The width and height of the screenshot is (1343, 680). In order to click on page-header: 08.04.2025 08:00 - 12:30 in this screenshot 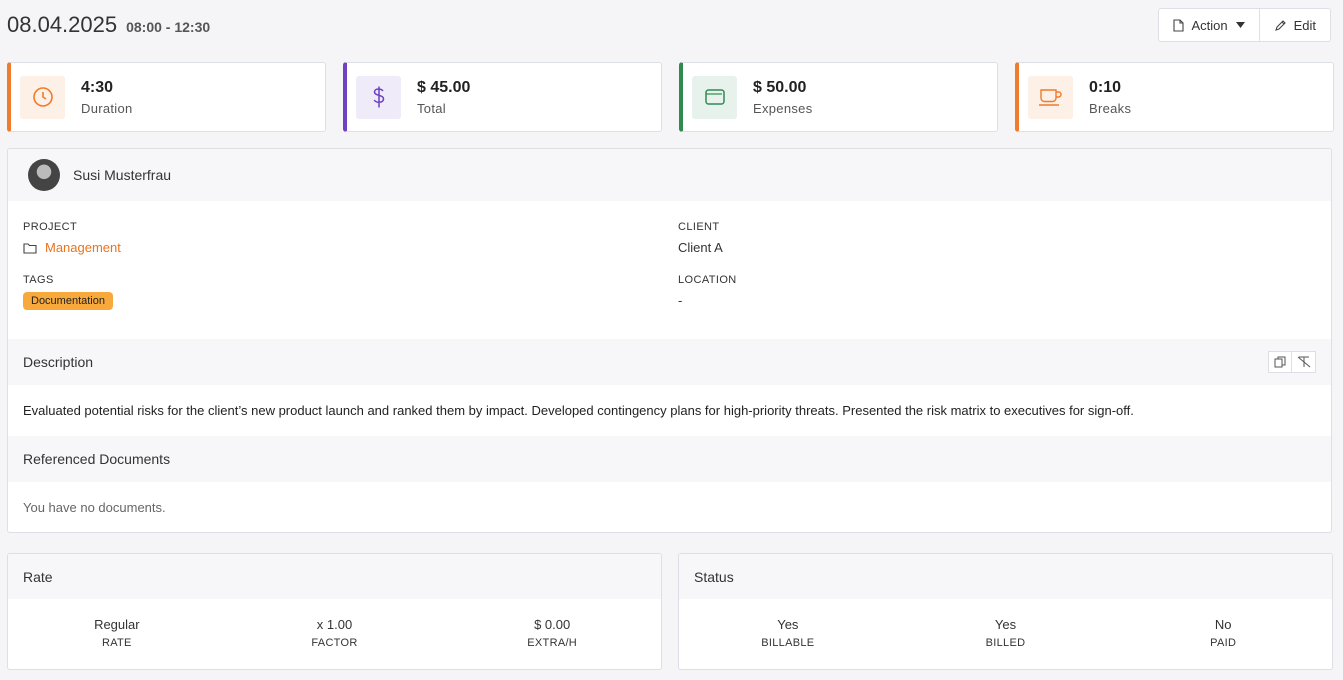, I will do `click(108, 25)`.